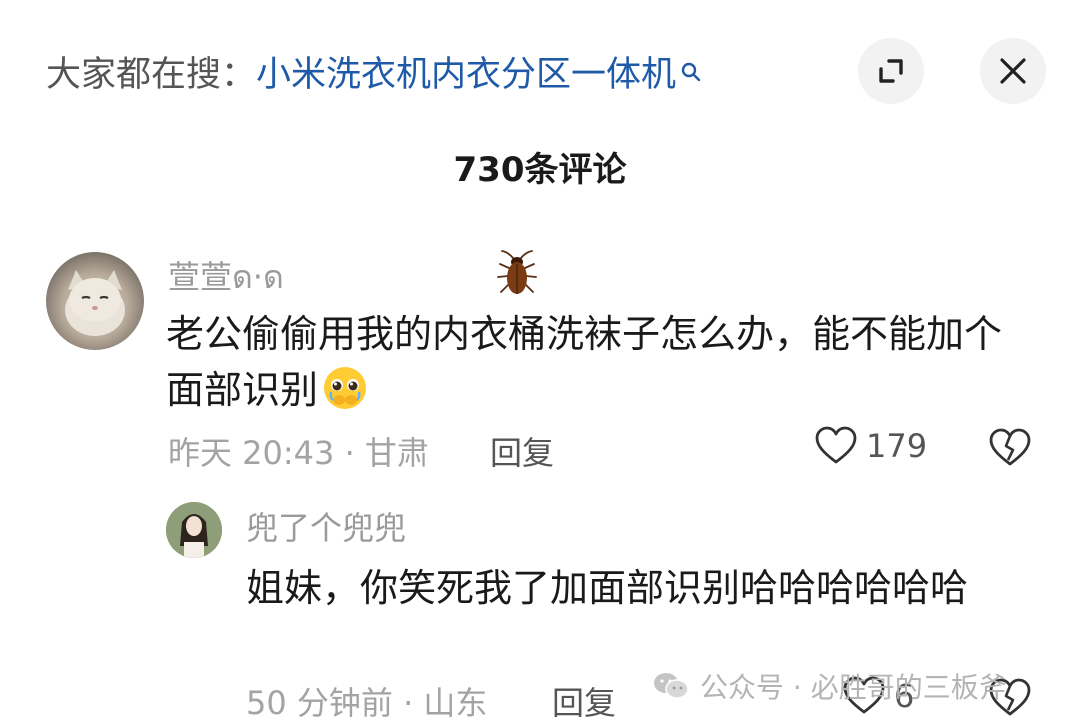 This screenshot has width=1080, height=725. Describe the element at coordinates (367, 703) in the screenshot. I see `comment-meta: 50 分钟前 · 山东` at that location.